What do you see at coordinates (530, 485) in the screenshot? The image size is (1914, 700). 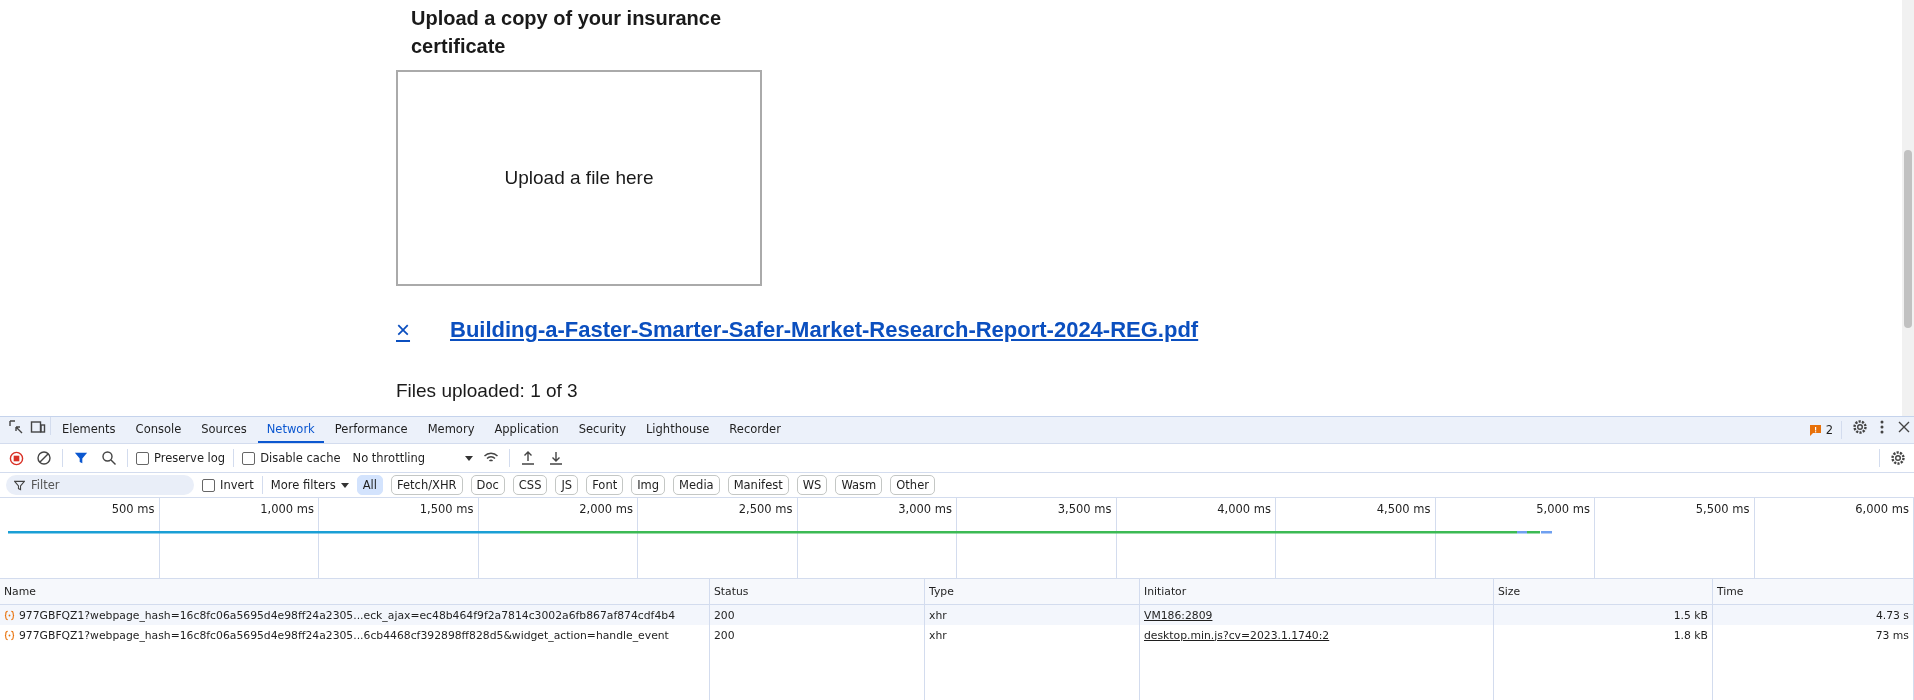 I see `type-filter-chip: CSS` at bounding box center [530, 485].